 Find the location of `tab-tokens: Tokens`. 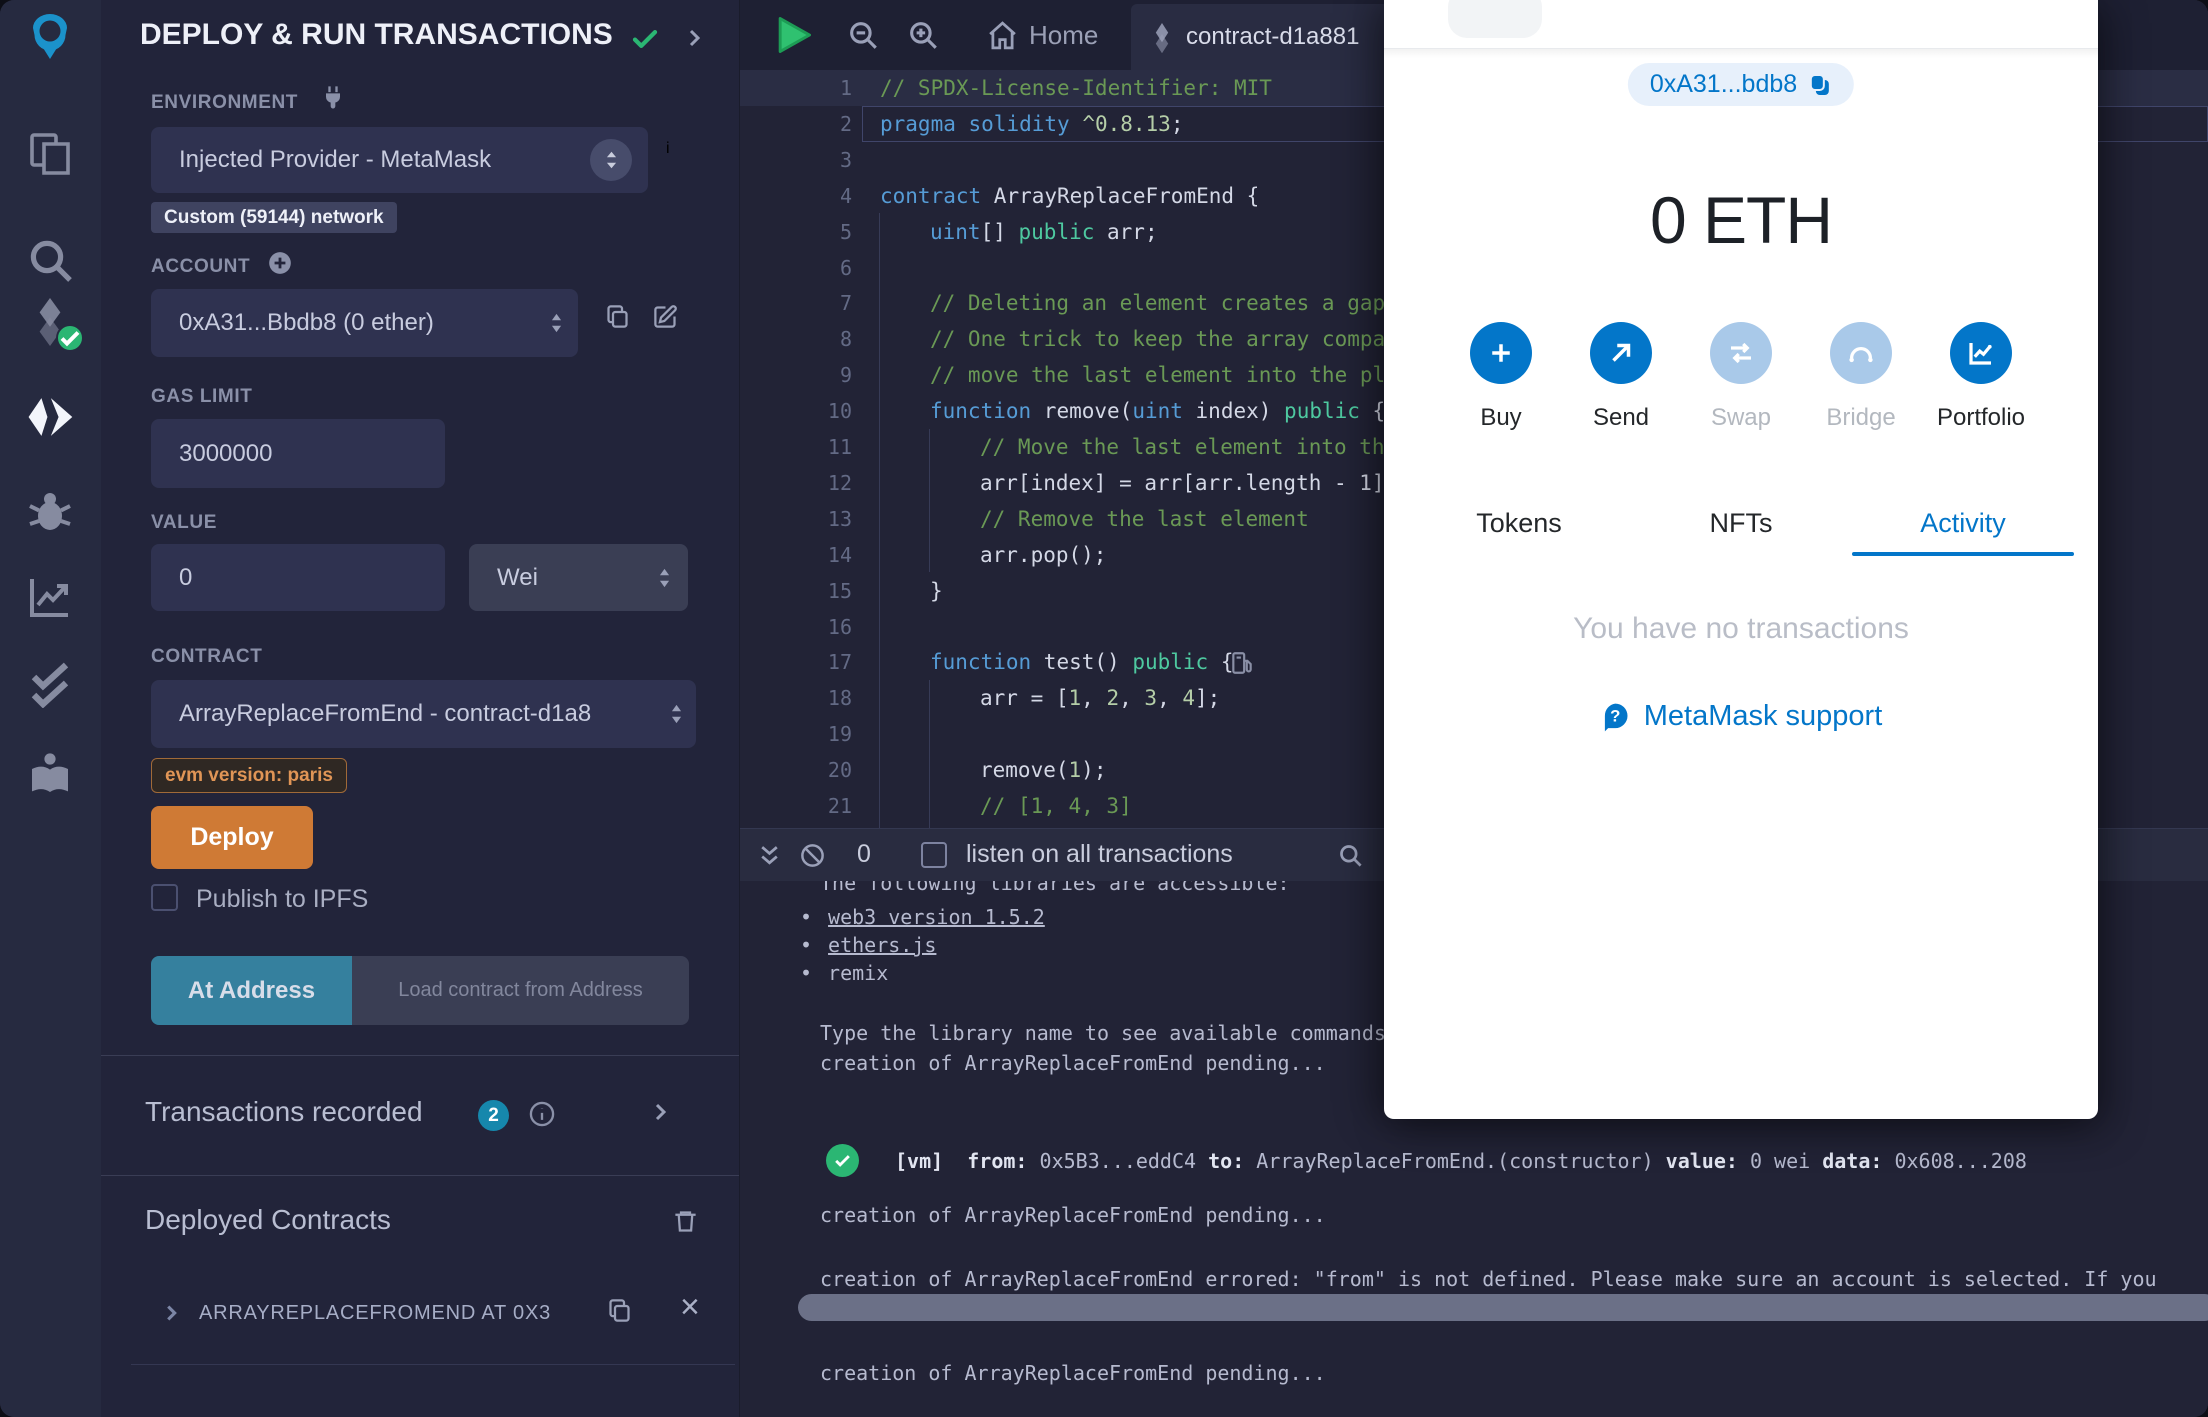

tab-tokens: Tokens is located at coordinates (1519, 523).